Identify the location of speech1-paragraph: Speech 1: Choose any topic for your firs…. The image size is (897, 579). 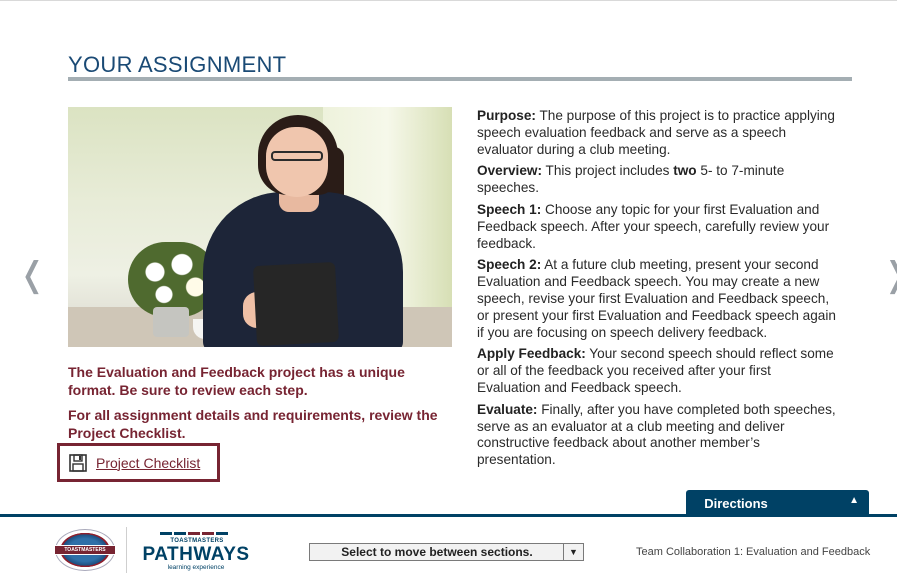
(657, 227).